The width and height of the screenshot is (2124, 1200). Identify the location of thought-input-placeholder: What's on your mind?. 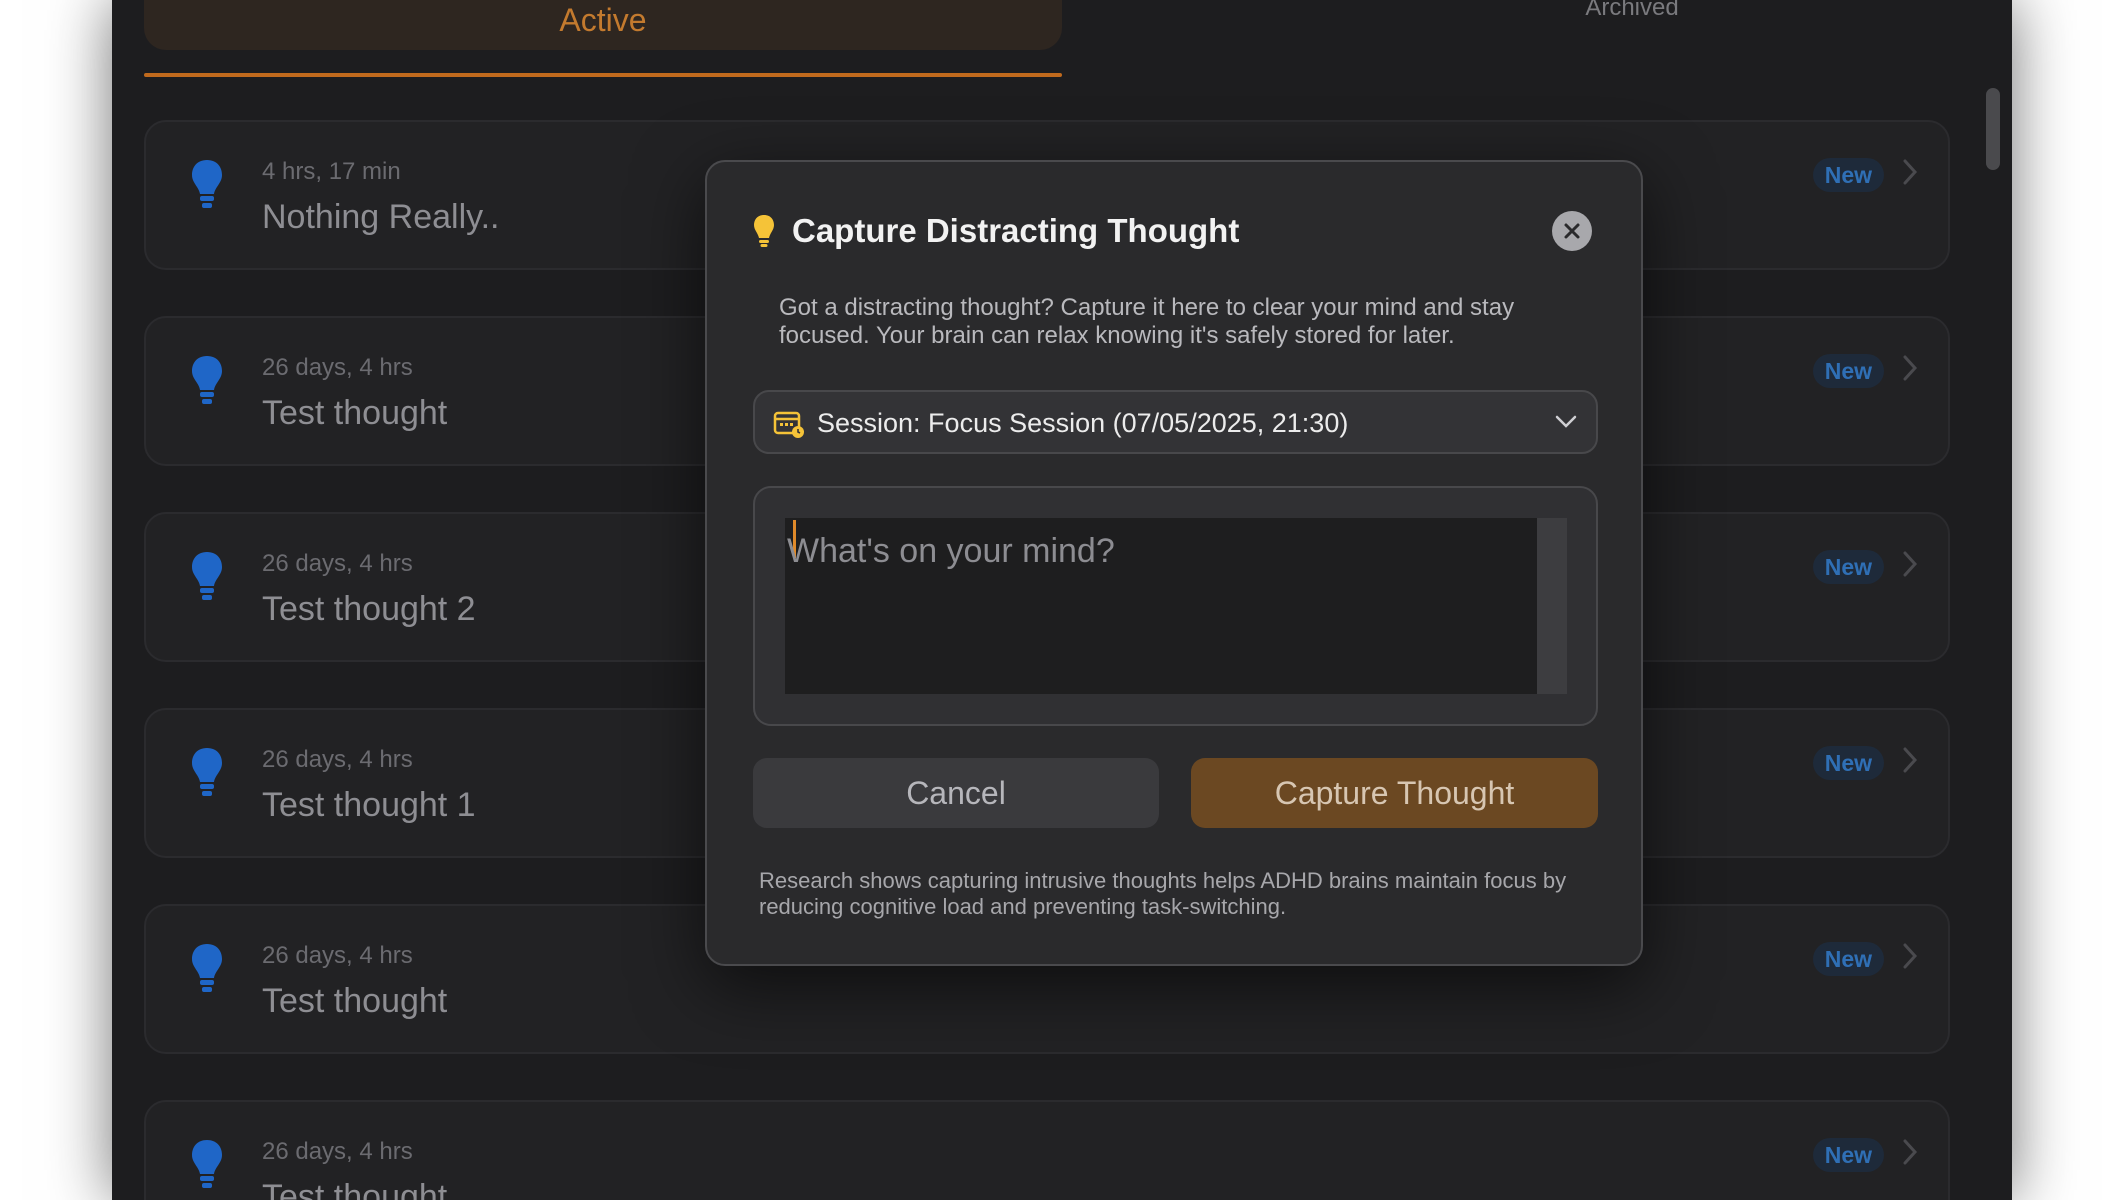
(951, 551).